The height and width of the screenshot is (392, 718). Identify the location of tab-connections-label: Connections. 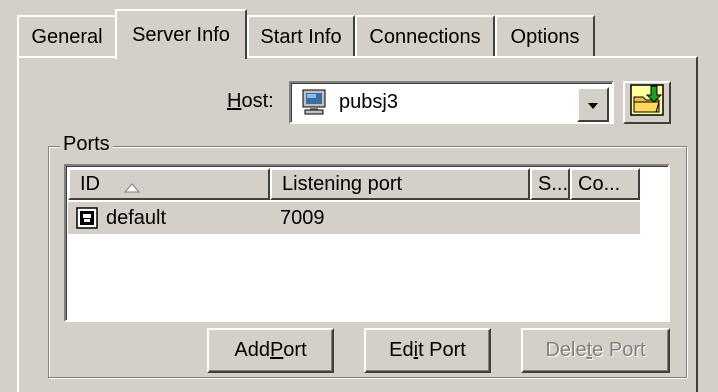
(425, 36).